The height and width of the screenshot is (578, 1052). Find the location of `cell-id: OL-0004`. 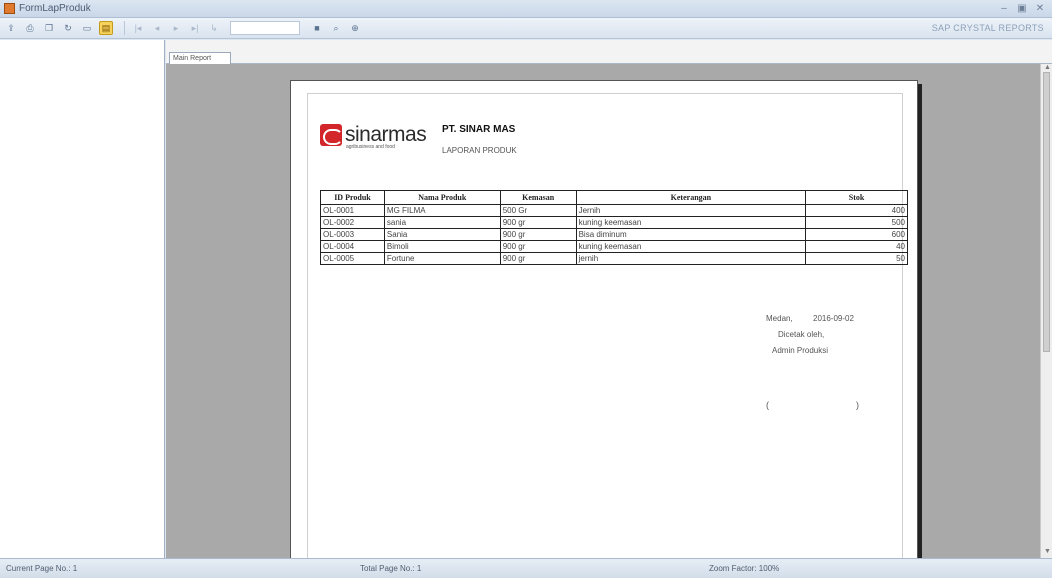

cell-id: OL-0004 is located at coordinates (352, 246).